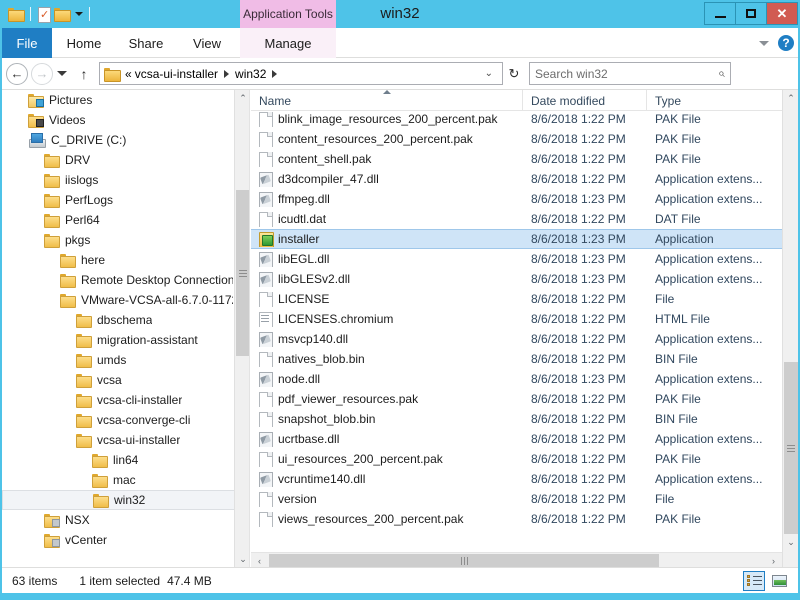  Describe the element at coordinates (288, 43) in the screenshot. I see `tab-manage: Manage` at that location.